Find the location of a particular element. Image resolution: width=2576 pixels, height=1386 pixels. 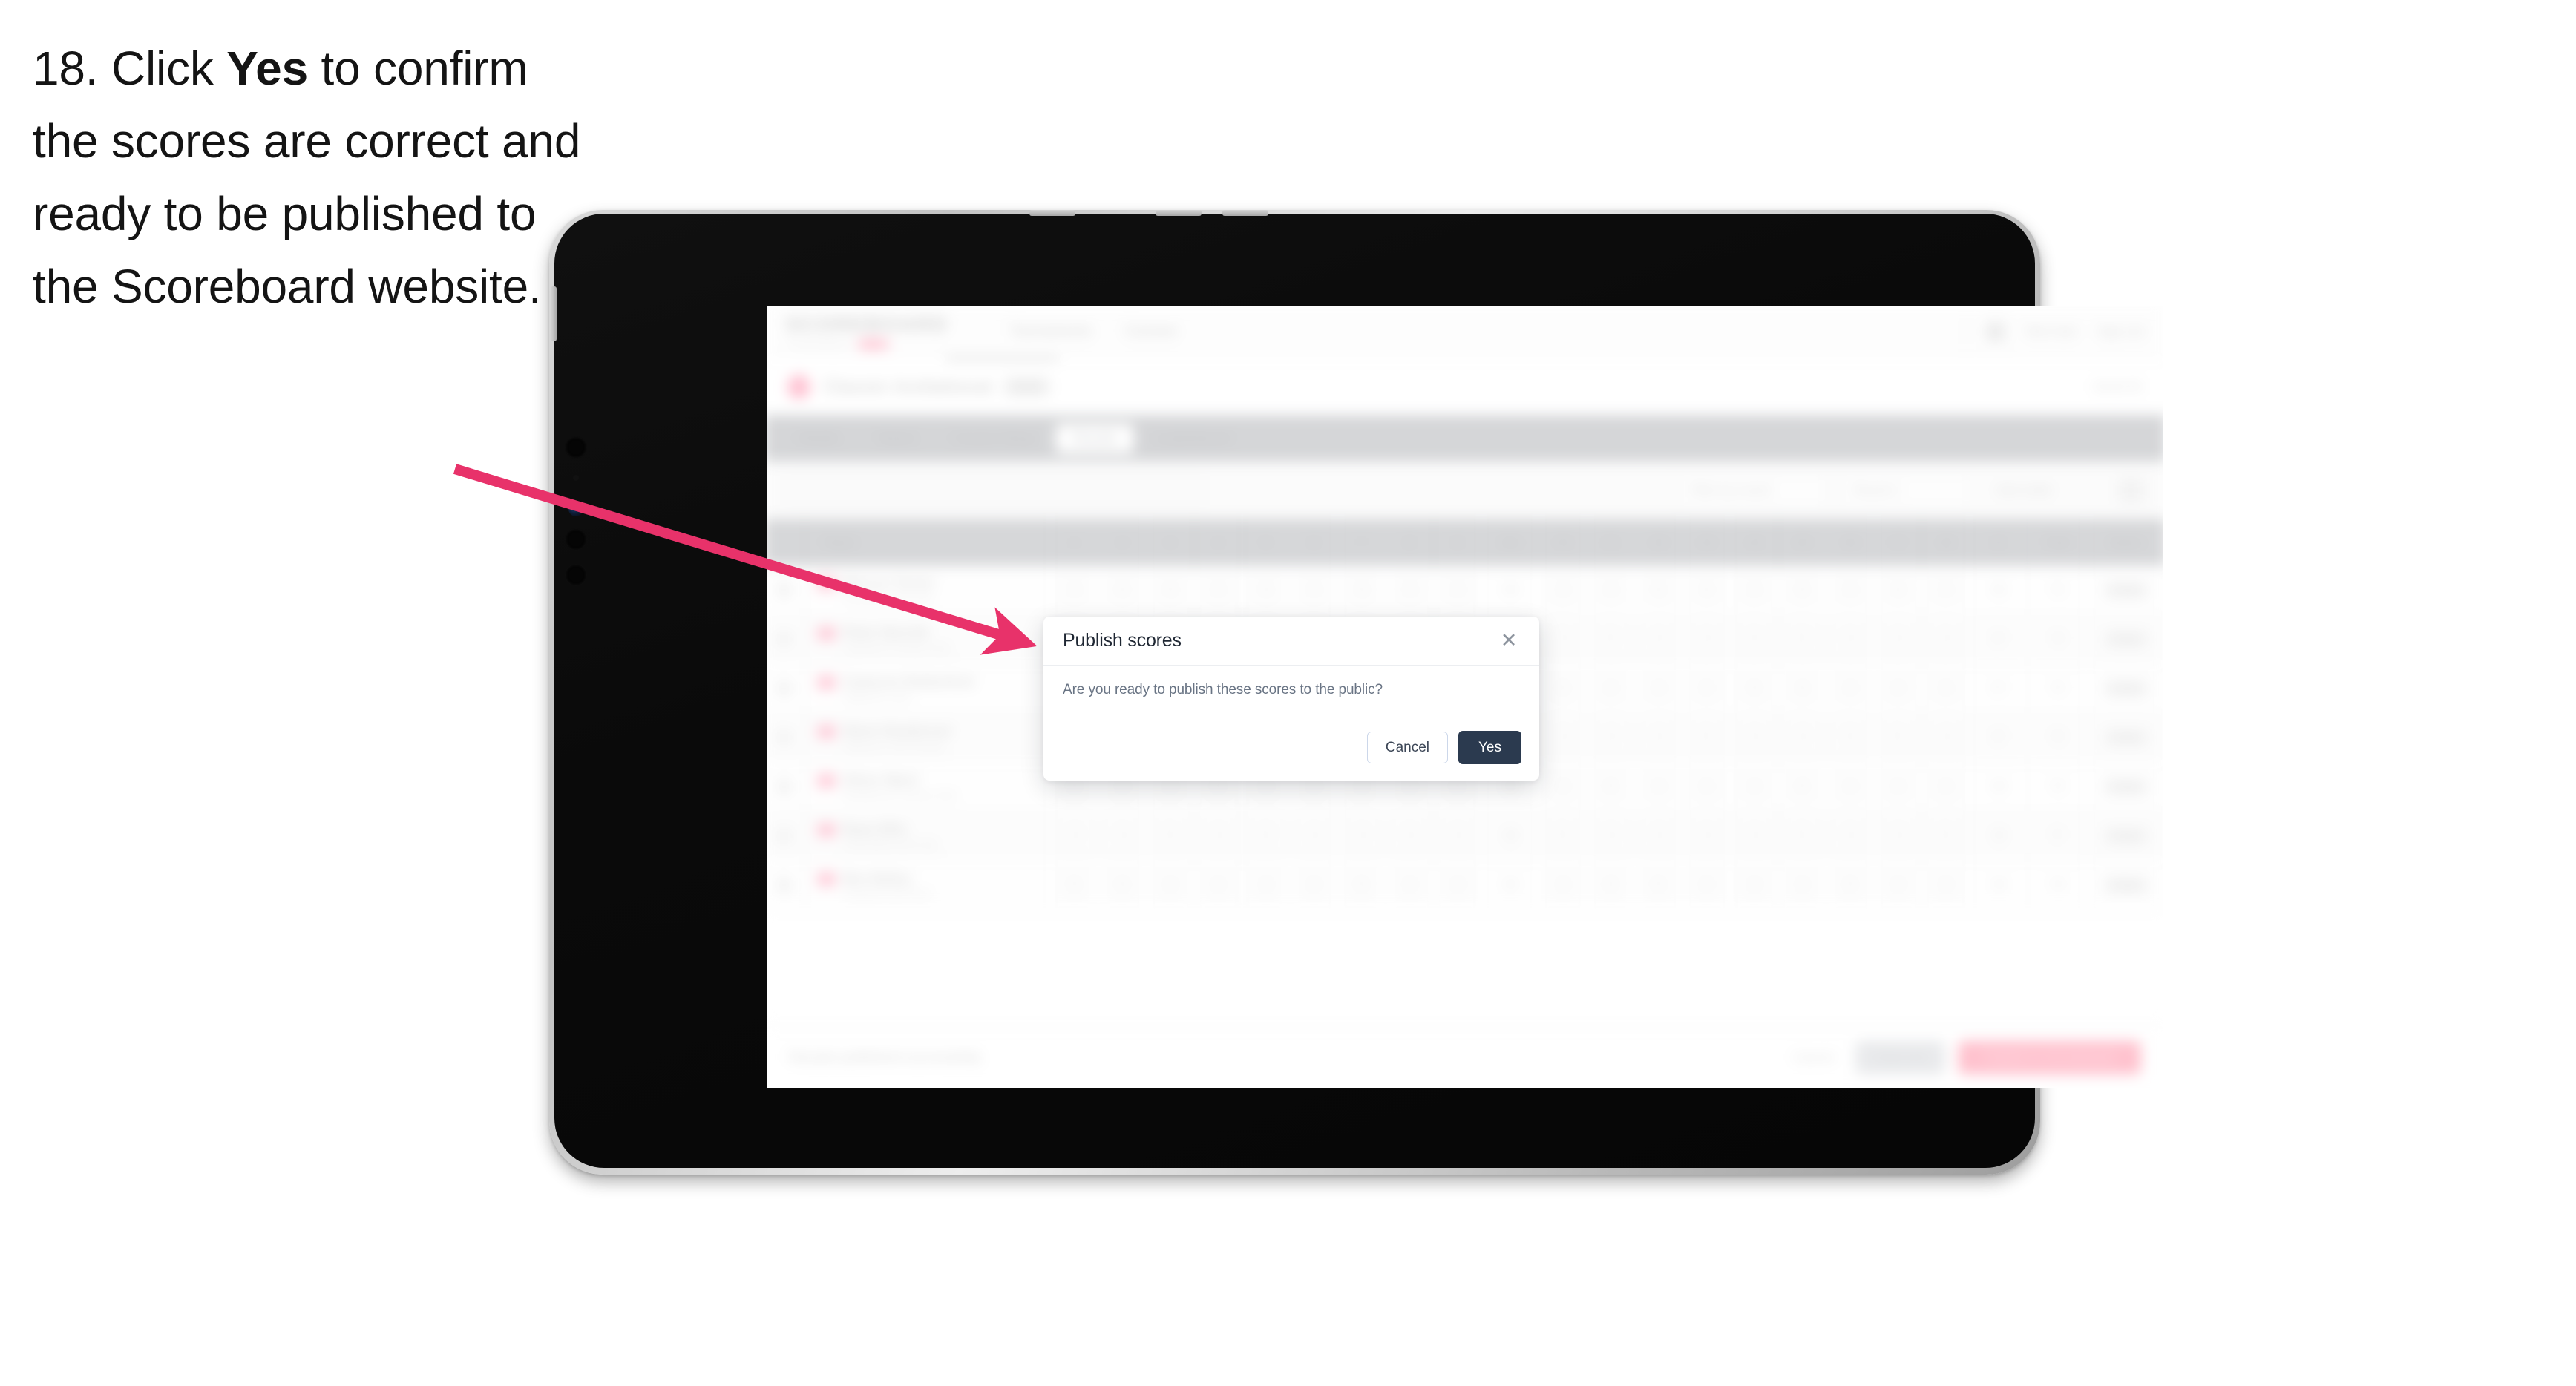

brand-logo: SCOREBOARD TOURNAMENT BETA is located at coordinates (883, 331).